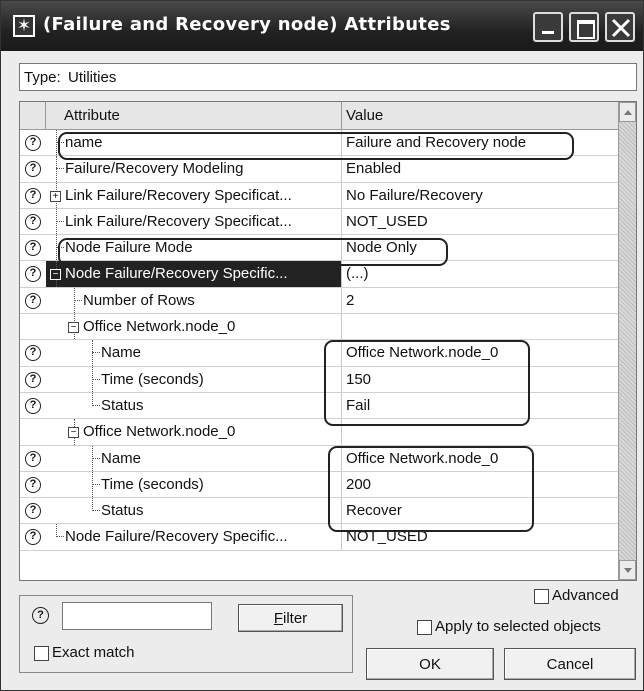 The width and height of the screenshot is (644, 691). What do you see at coordinates (627, 570) in the screenshot?
I see `scroll-down-icon` at bounding box center [627, 570].